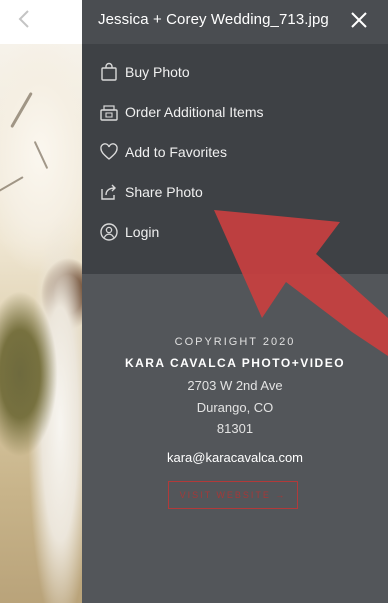 Image resolution: width=388 pixels, height=603 pixels. What do you see at coordinates (109, 232) in the screenshot?
I see `user-icon` at bounding box center [109, 232].